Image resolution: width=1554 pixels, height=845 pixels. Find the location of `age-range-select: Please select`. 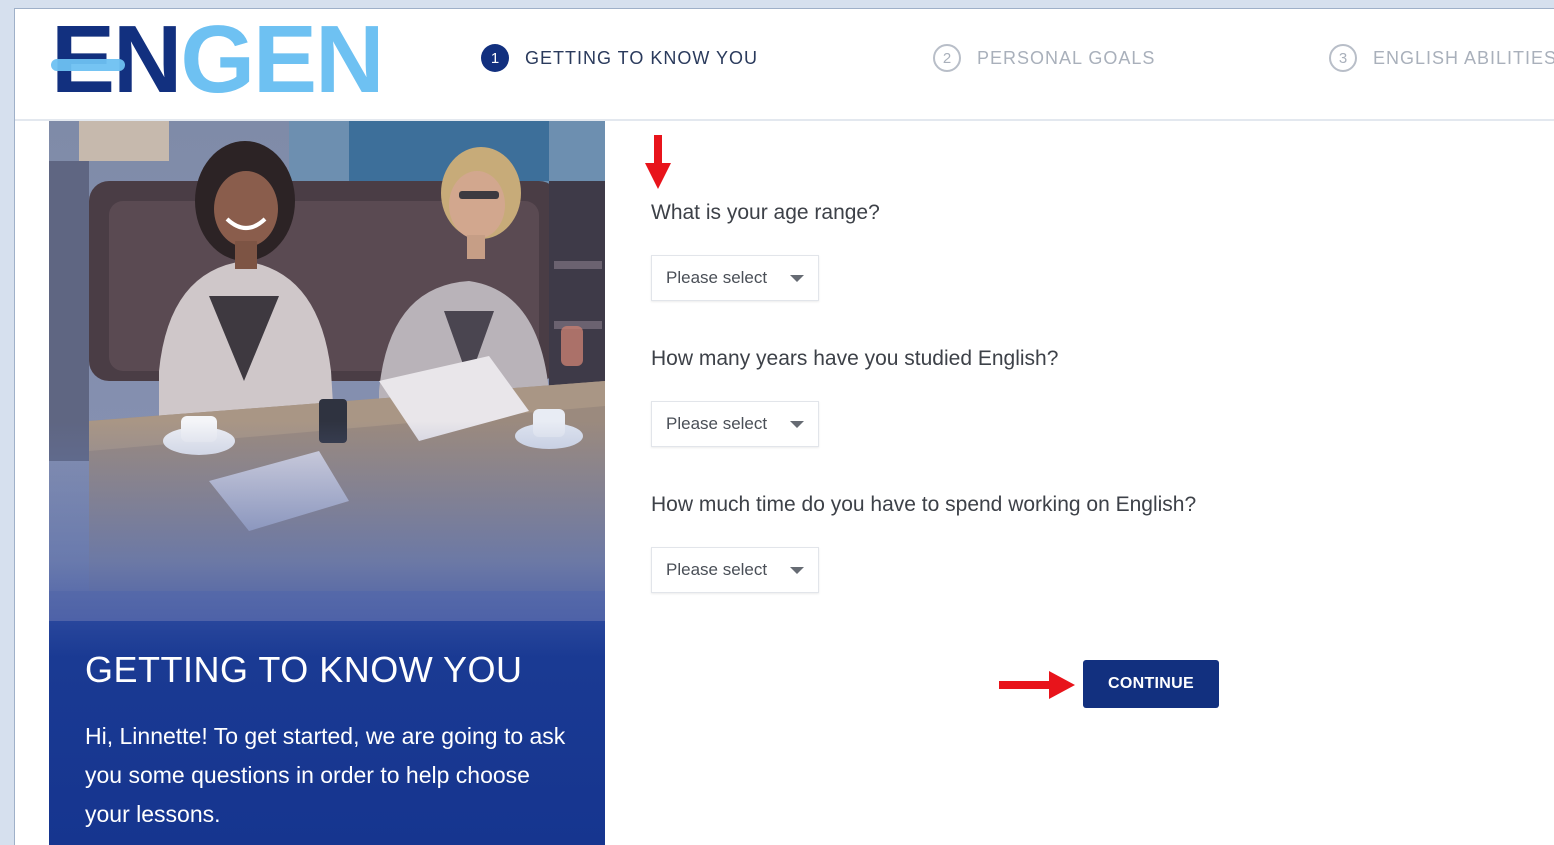

age-range-select: Please select is located at coordinates (735, 278).